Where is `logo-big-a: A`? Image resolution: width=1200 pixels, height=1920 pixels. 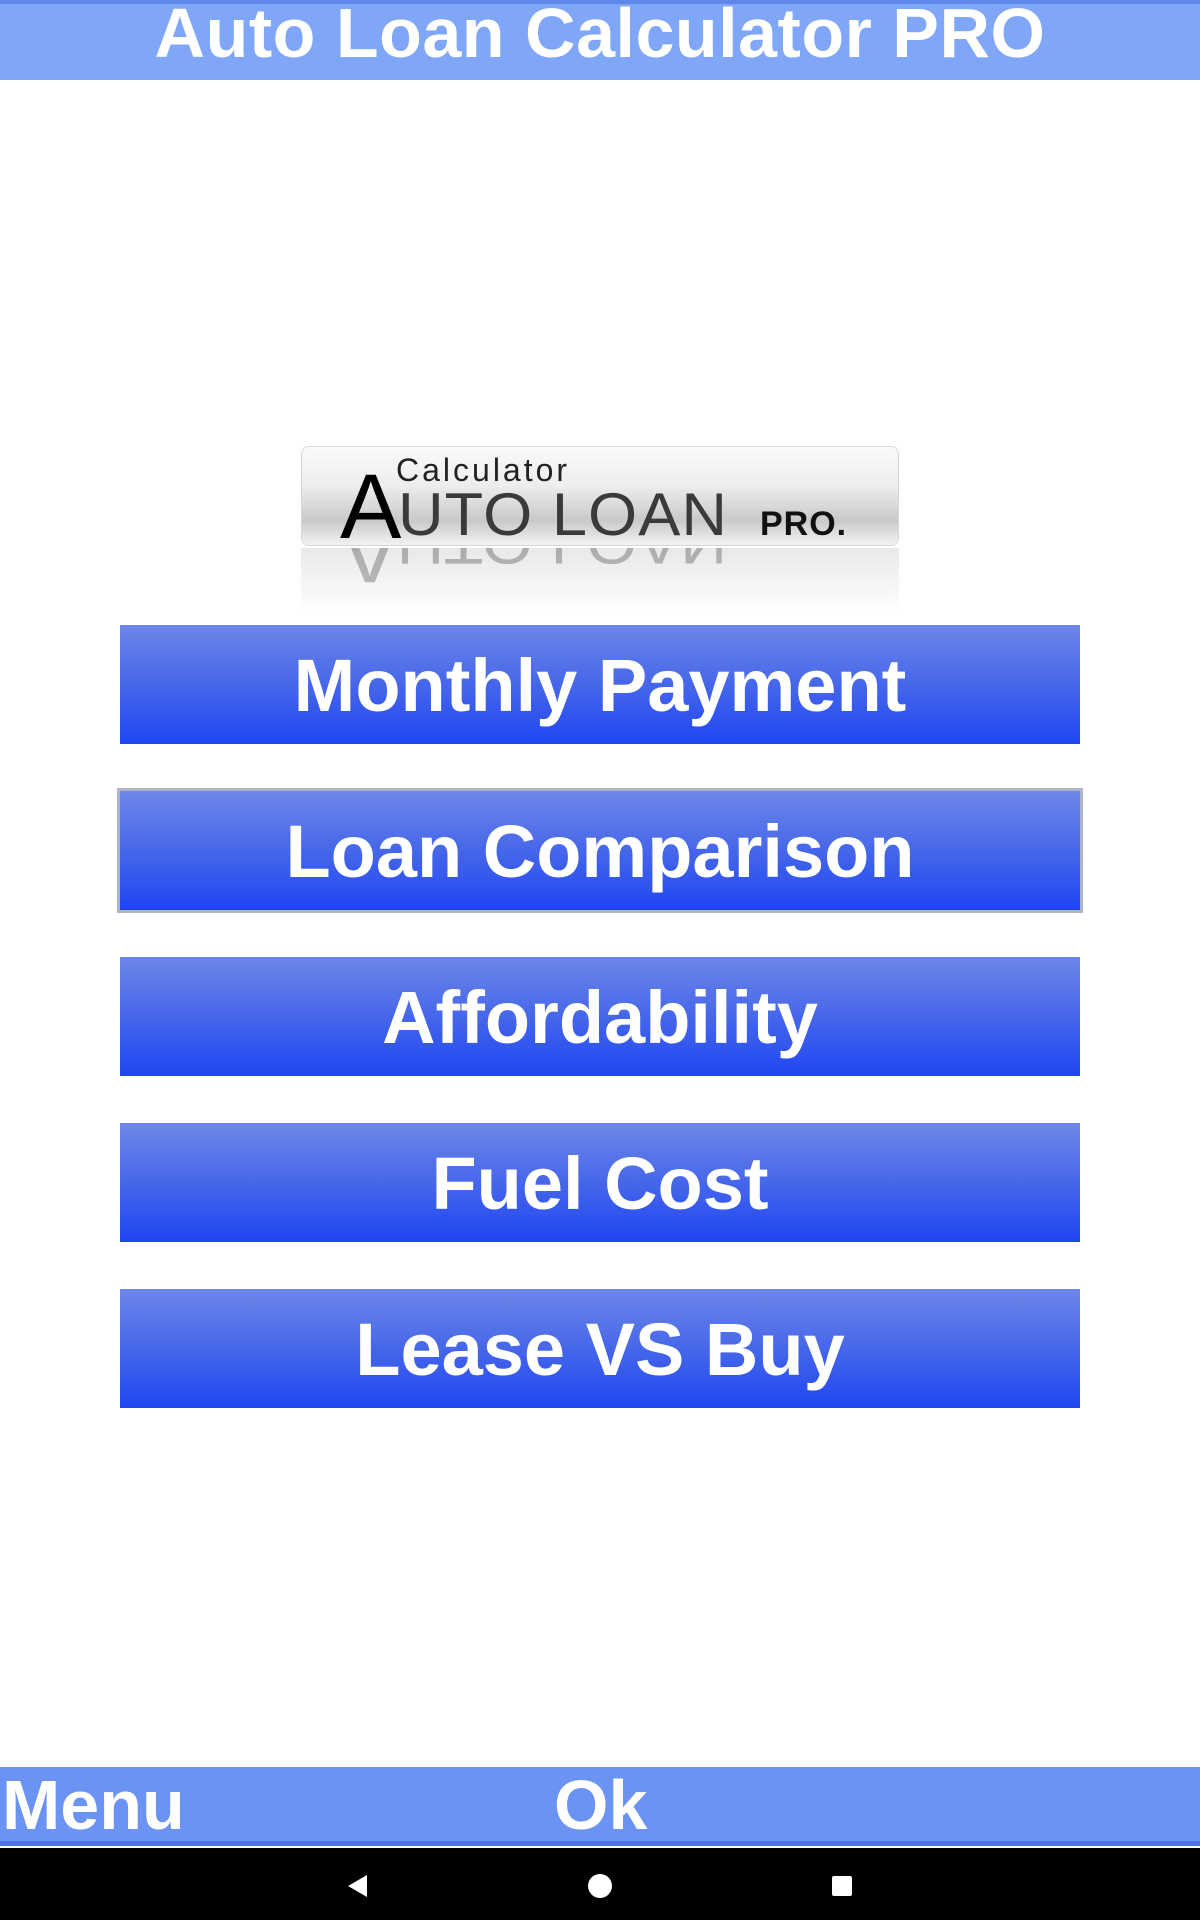
logo-big-a: A is located at coordinates (371, 501).